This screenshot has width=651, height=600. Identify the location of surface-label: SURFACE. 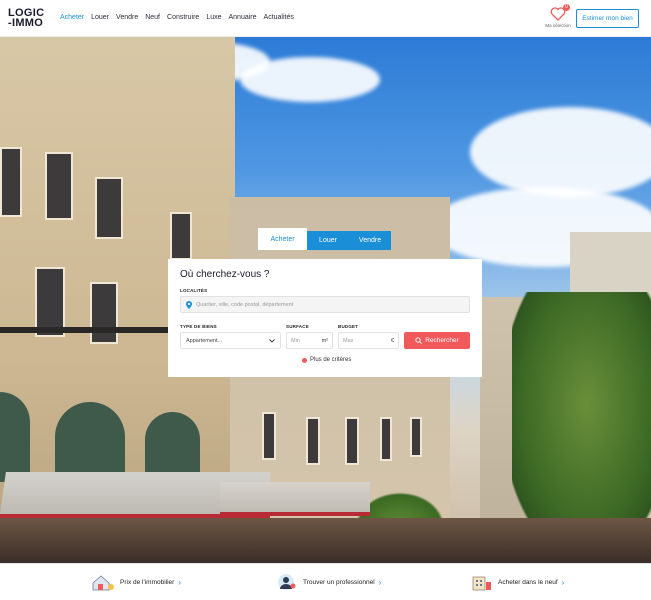
(297, 326).